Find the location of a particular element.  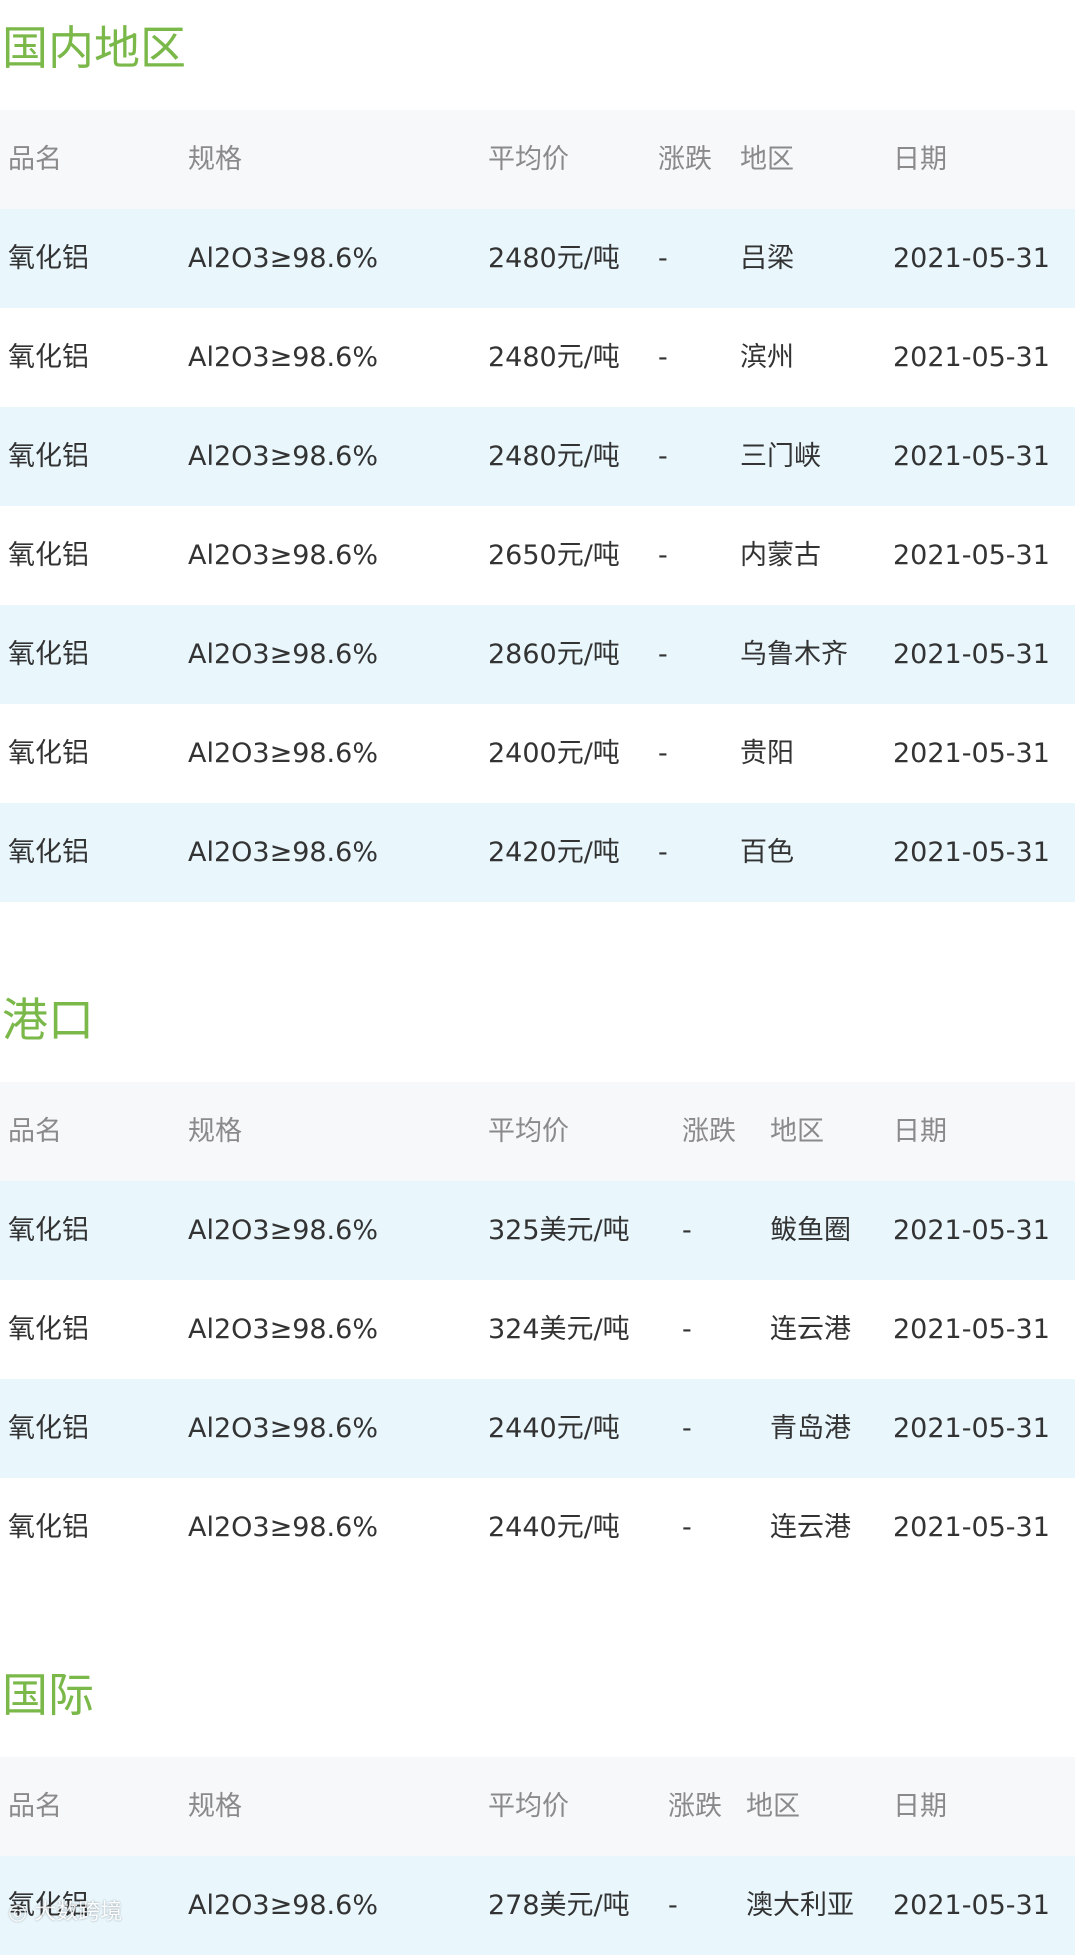

table-row: 氧化铝 Al2O3≥98.6% 2480元/吨 - 吕梁 2021-05-31 is located at coordinates (537, 258).